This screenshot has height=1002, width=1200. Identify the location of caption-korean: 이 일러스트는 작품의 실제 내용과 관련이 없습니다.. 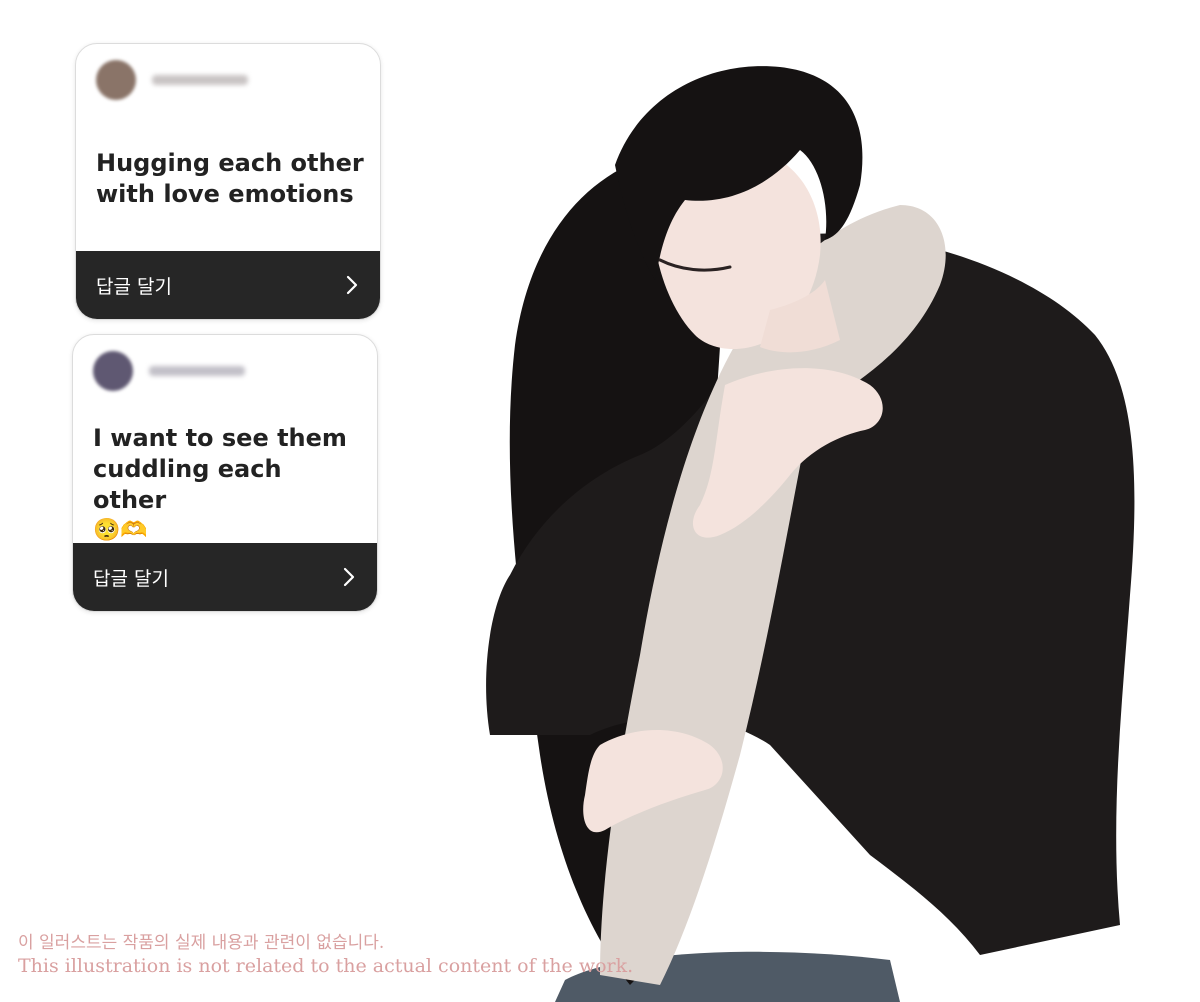
(201, 943).